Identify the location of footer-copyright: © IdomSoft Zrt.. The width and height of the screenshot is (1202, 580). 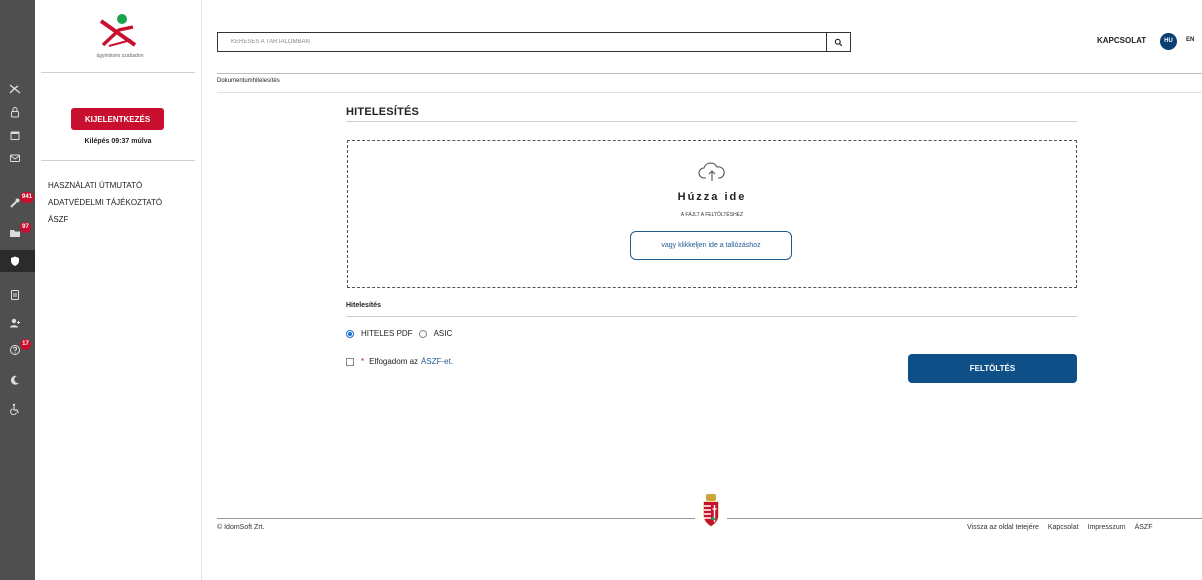
(241, 527).